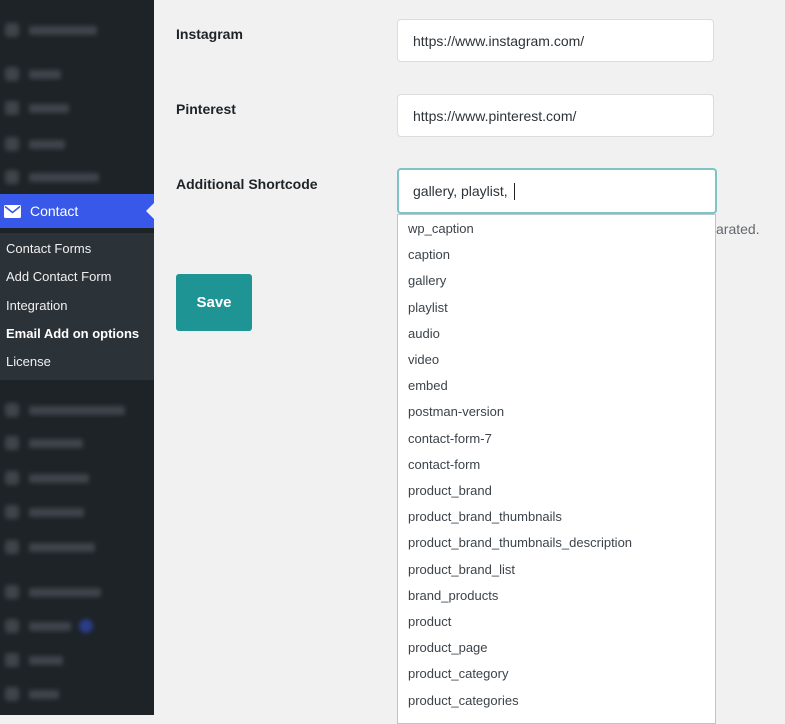 This screenshot has height=724, width=785. I want to click on suggestion-item: playlist, so click(428, 307).